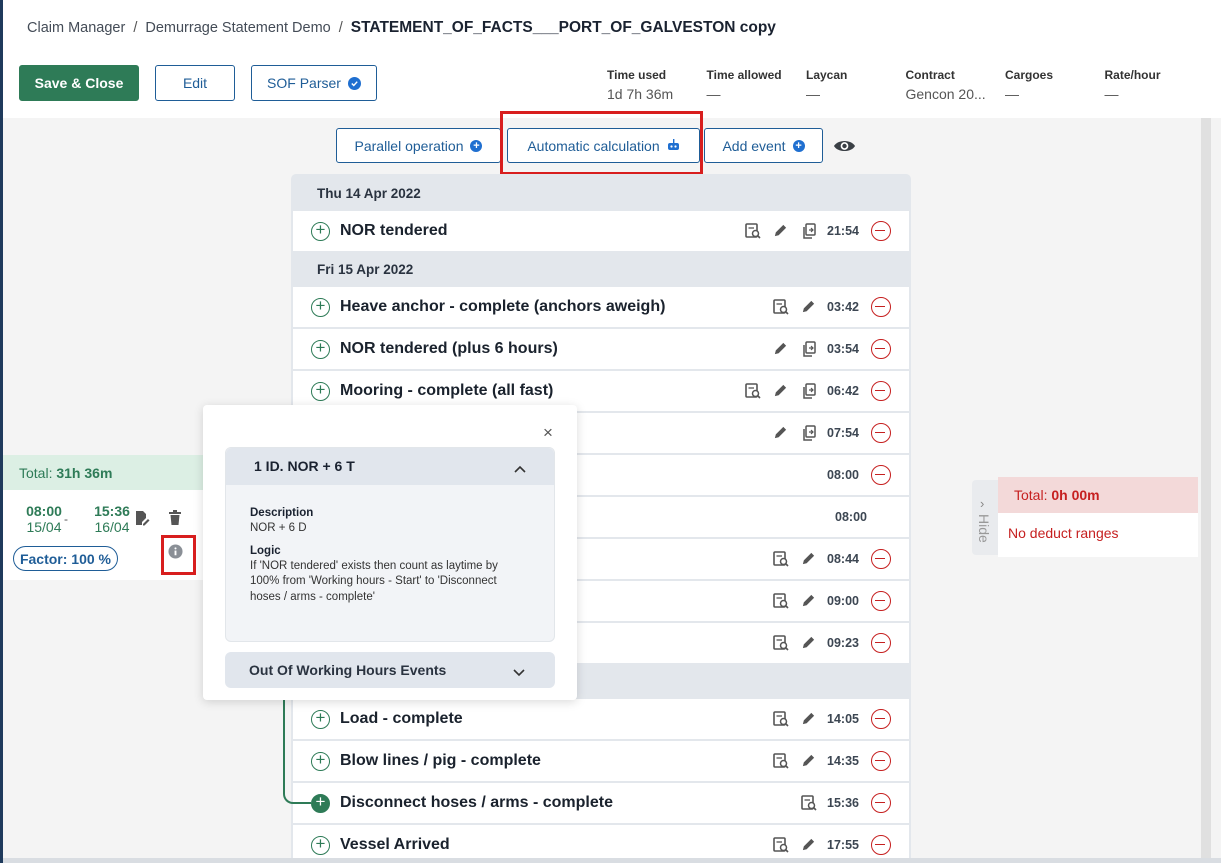 The image size is (1221, 863). I want to click on edit-button: Edit, so click(195, 83).